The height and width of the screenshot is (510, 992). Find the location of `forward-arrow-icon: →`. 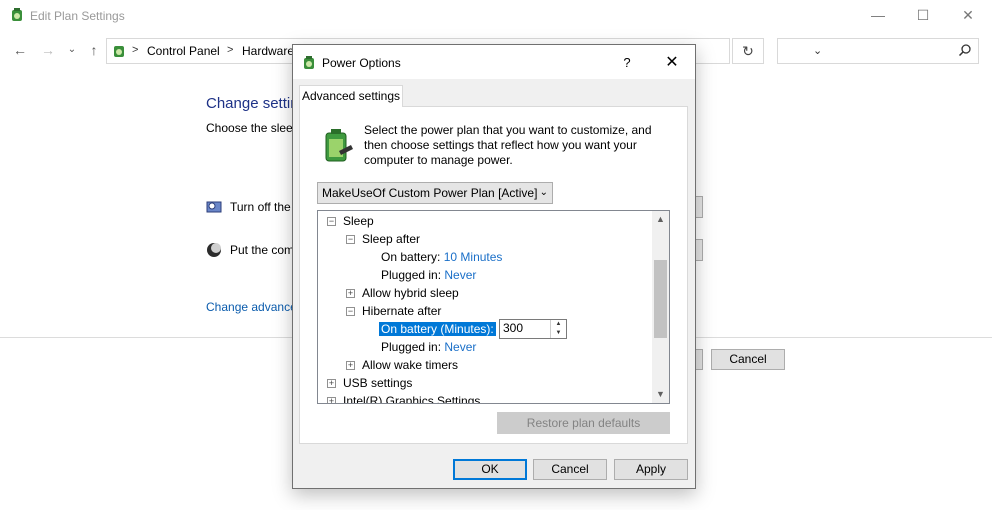

forward-arrow-icon: → is located at coordinates (48, 50).